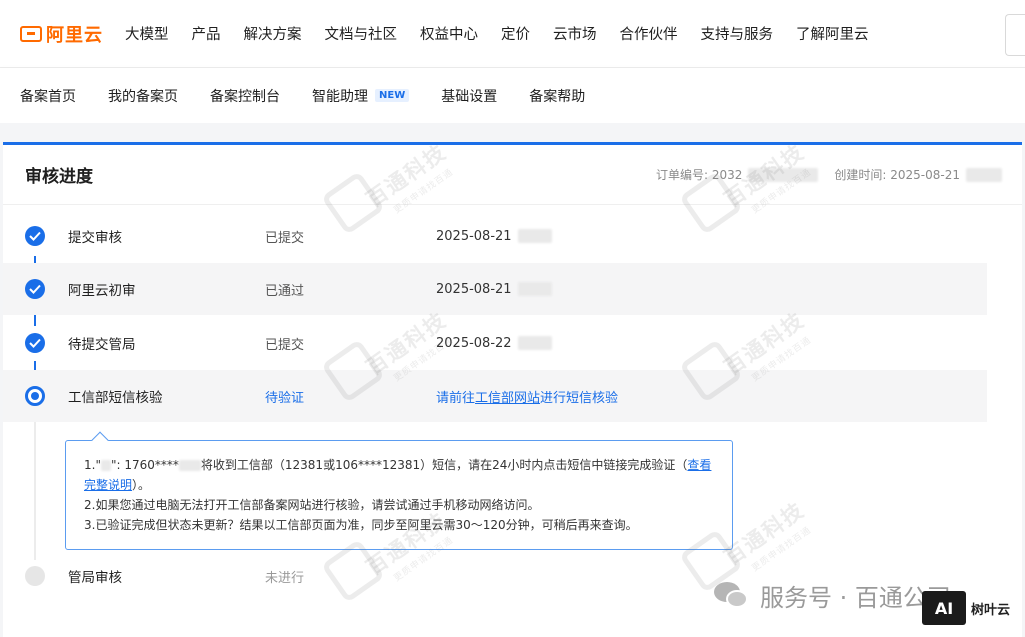 Image resolution: width=1025 pixels, height=637 pixels. Describe the element at coordinates (515, 33) in the screenshot. I see `nav-item-pricing: 定价` at that location.